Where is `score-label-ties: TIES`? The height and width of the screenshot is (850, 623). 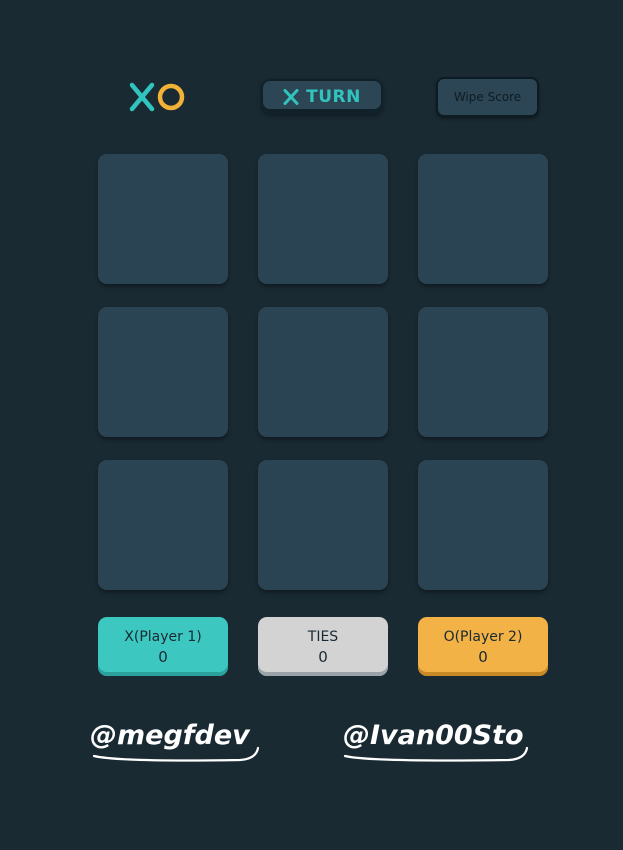
score-label-ties: TIES is located at coordinates (323, 636).